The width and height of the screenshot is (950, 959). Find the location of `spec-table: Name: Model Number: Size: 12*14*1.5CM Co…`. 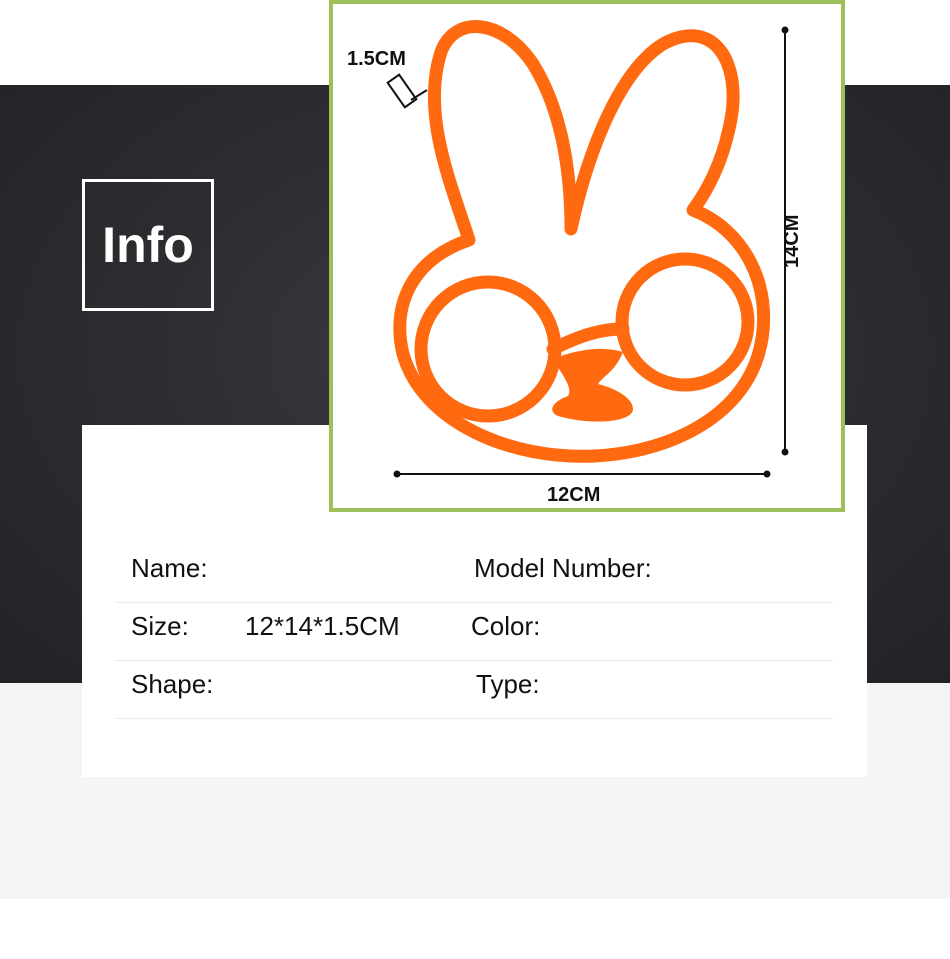

spec-table: Name: Model Number: Size: 12*14*1.5CM Co… is located at coordinates (474, 632).